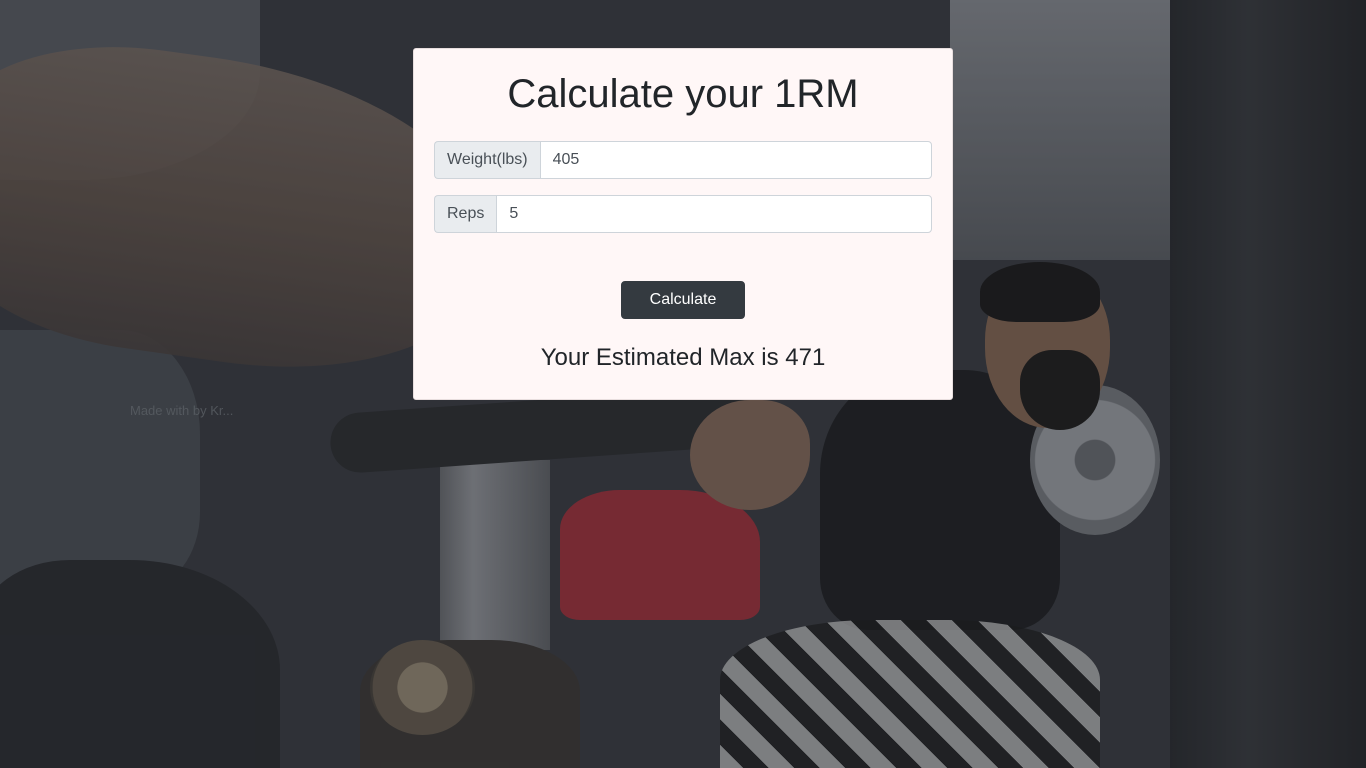 The width and height of the screenshot is (1366, 768). What do you see at coordinates (683, 357) in the screenshot?
I see `result-text: Your Estimated Max is 471` at bounding box center [683, 357].